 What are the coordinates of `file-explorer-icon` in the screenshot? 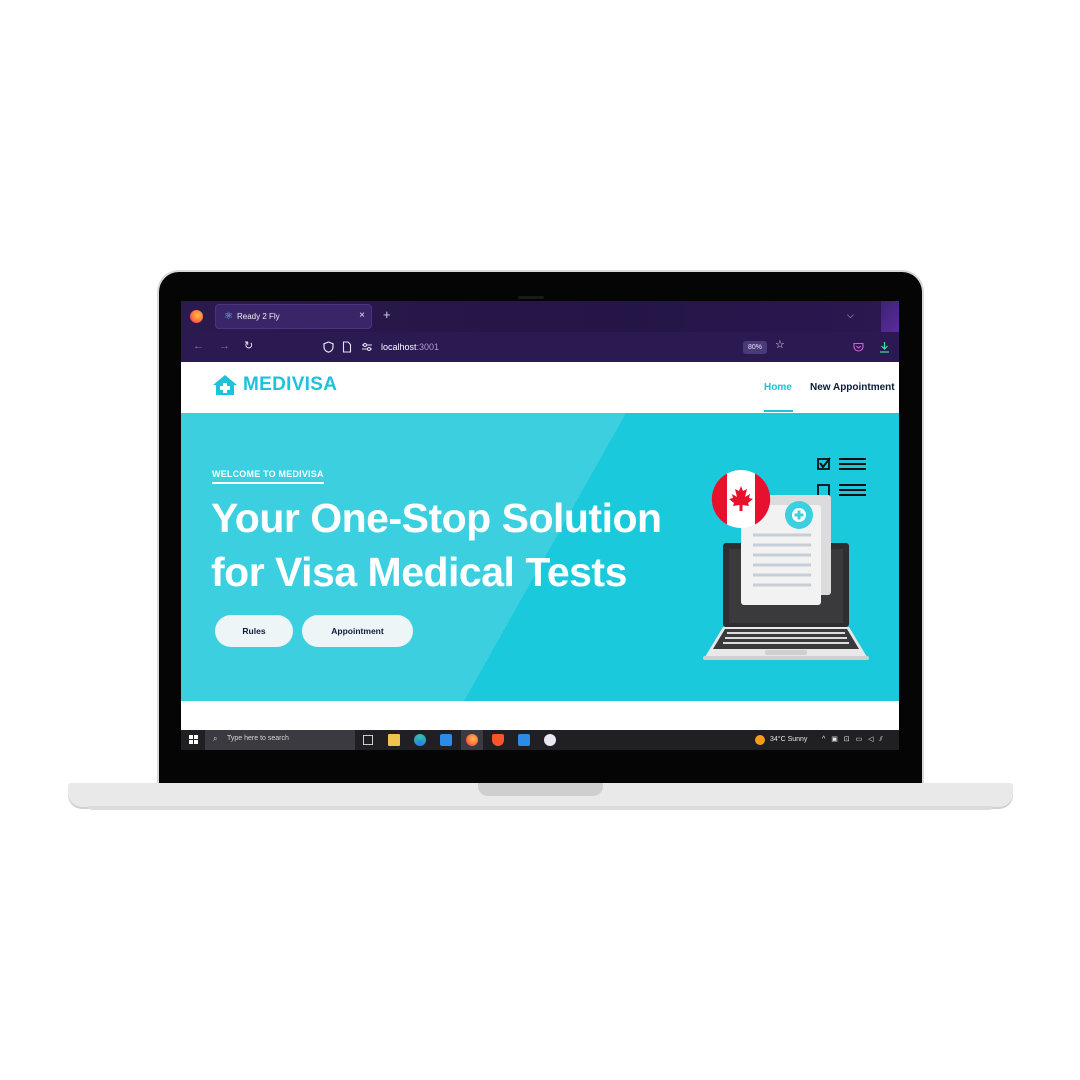 It's located at (394, 740).